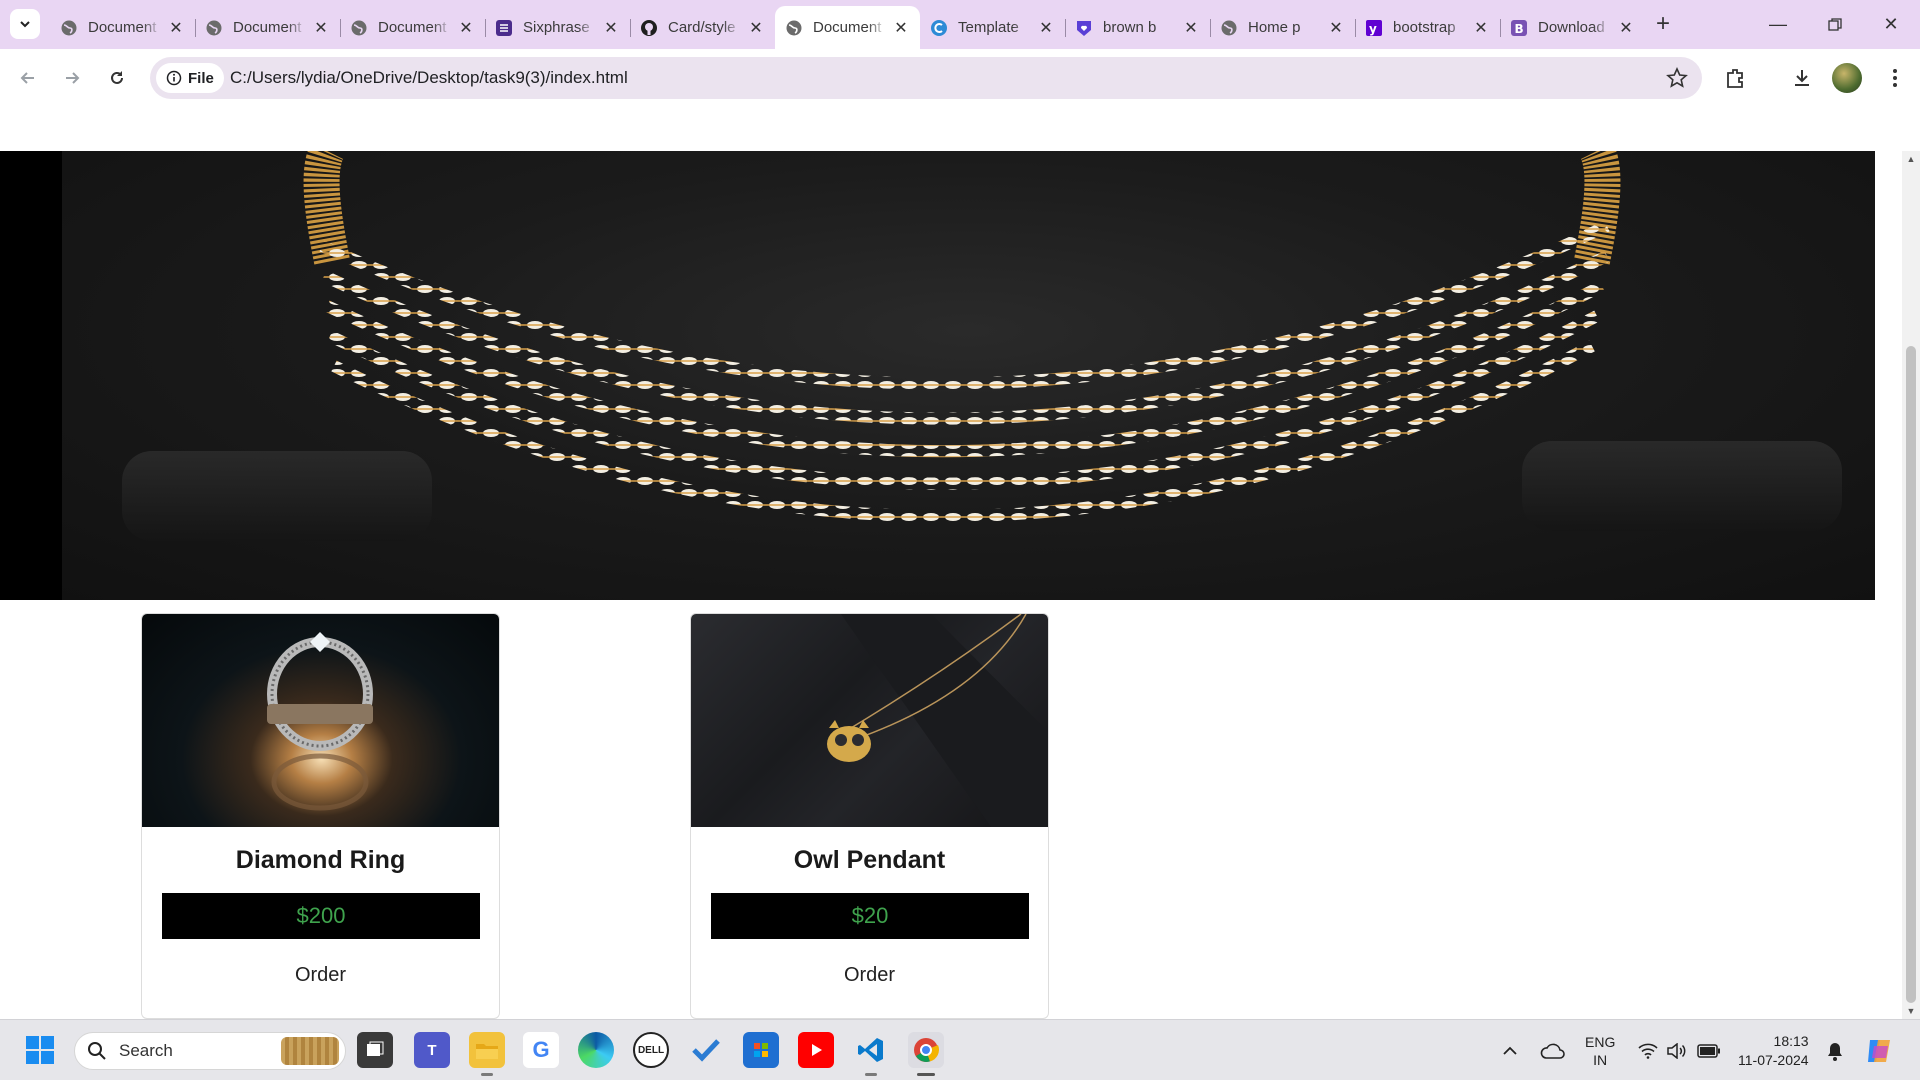 This screenshot has height=1081, width=1920. I want to click on volume-icon, so click(1677, 1050).